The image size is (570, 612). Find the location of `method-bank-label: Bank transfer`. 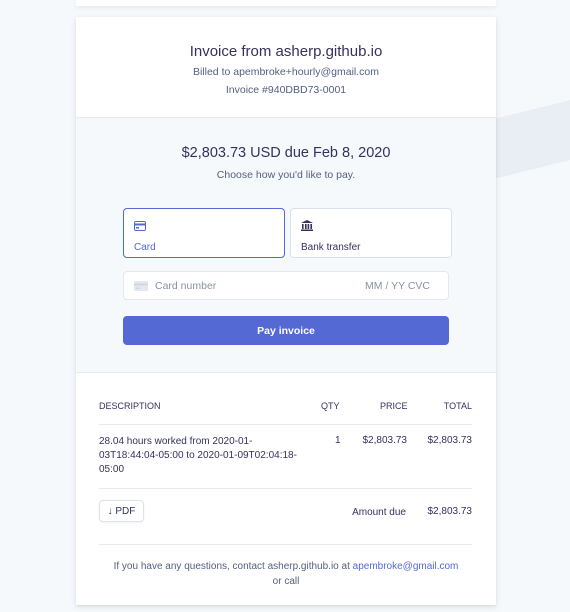

method-bank-label: Bank transfer is located at coordinates (331, 247).